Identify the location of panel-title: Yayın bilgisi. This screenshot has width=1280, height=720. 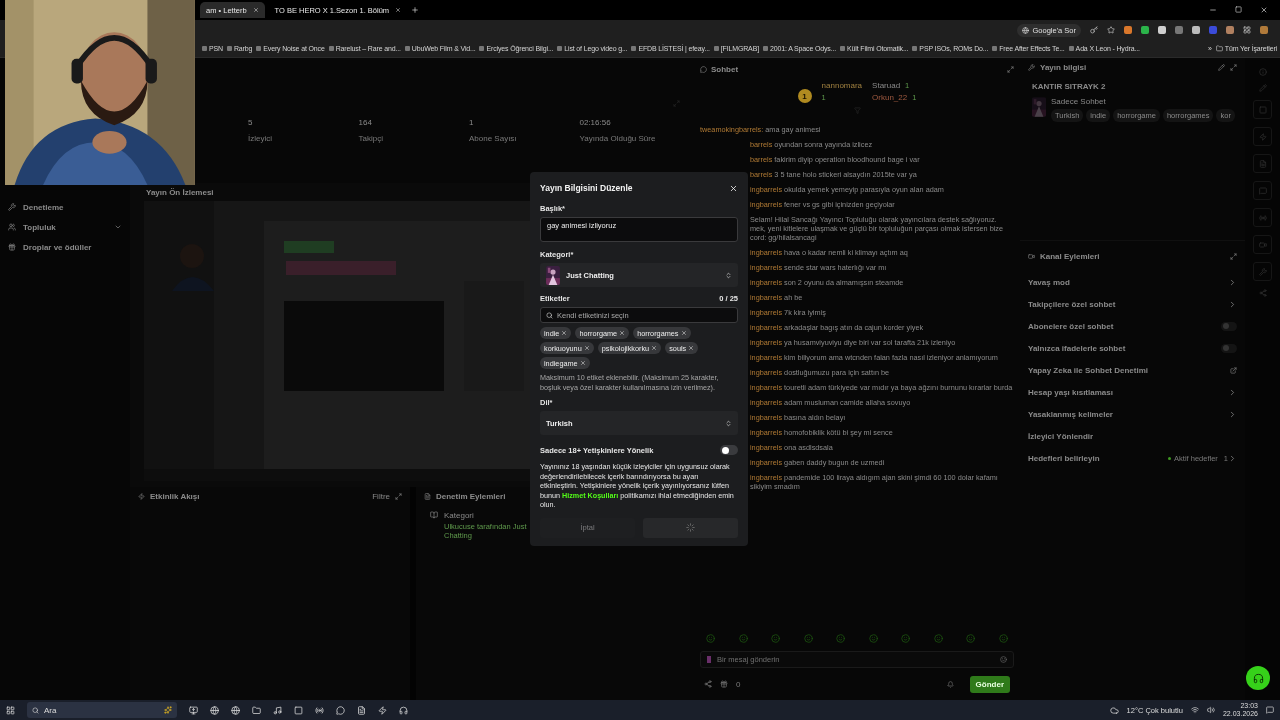
(1063, 67).